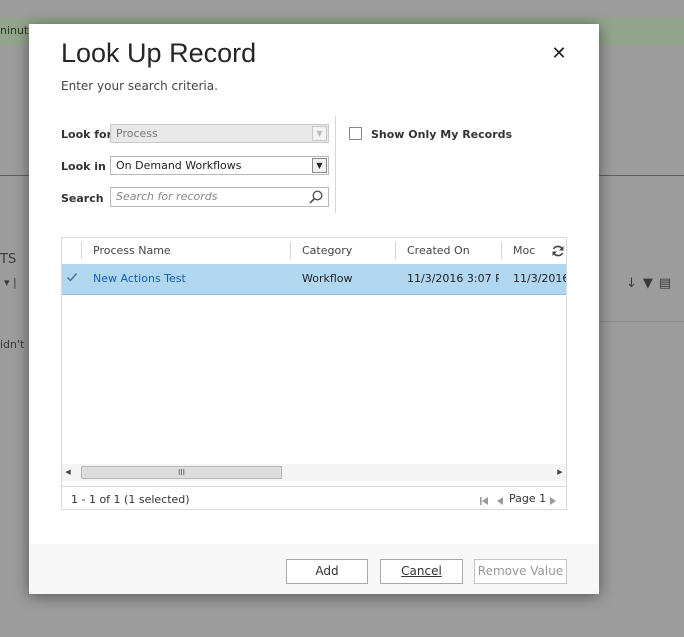 The height and width of the screenshot is (637, 684). Describe the element at coordinates (560, 472) in the screenshot. I see `scroll-right-icon: ▶` at that location.